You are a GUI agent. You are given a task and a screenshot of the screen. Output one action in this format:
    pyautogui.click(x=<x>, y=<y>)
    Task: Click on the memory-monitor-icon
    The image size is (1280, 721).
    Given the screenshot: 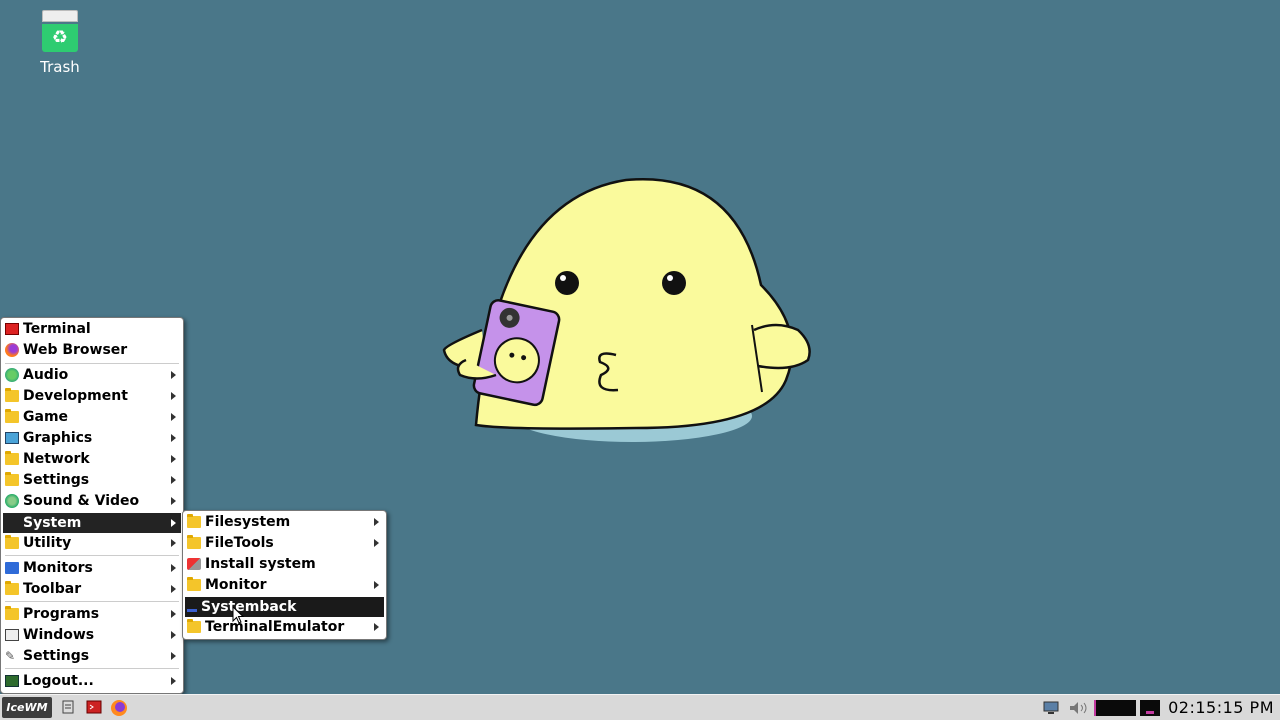 What is the action you would take?
    pyautogui.click(x=1125, y=708)
    